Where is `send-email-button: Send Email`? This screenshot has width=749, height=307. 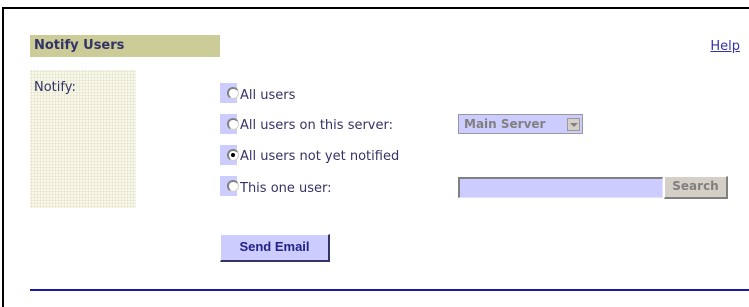
send-email-button: Send Email is located at coordinates (275, 248).